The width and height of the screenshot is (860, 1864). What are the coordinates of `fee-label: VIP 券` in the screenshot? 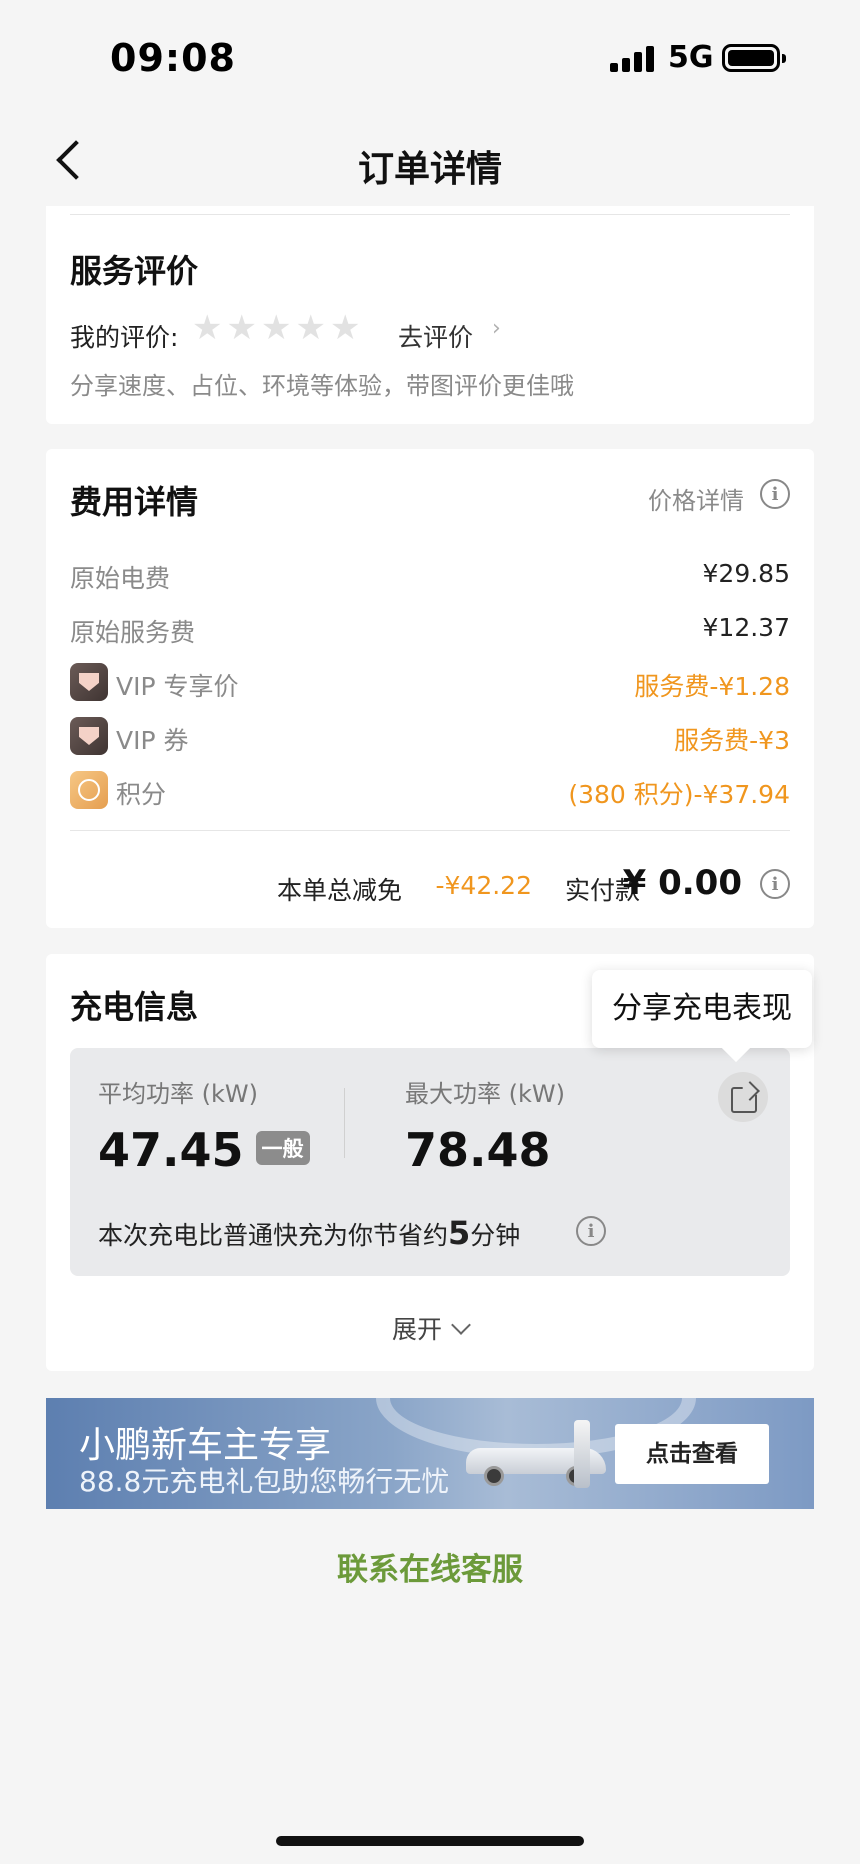 It's located at (152, 740).